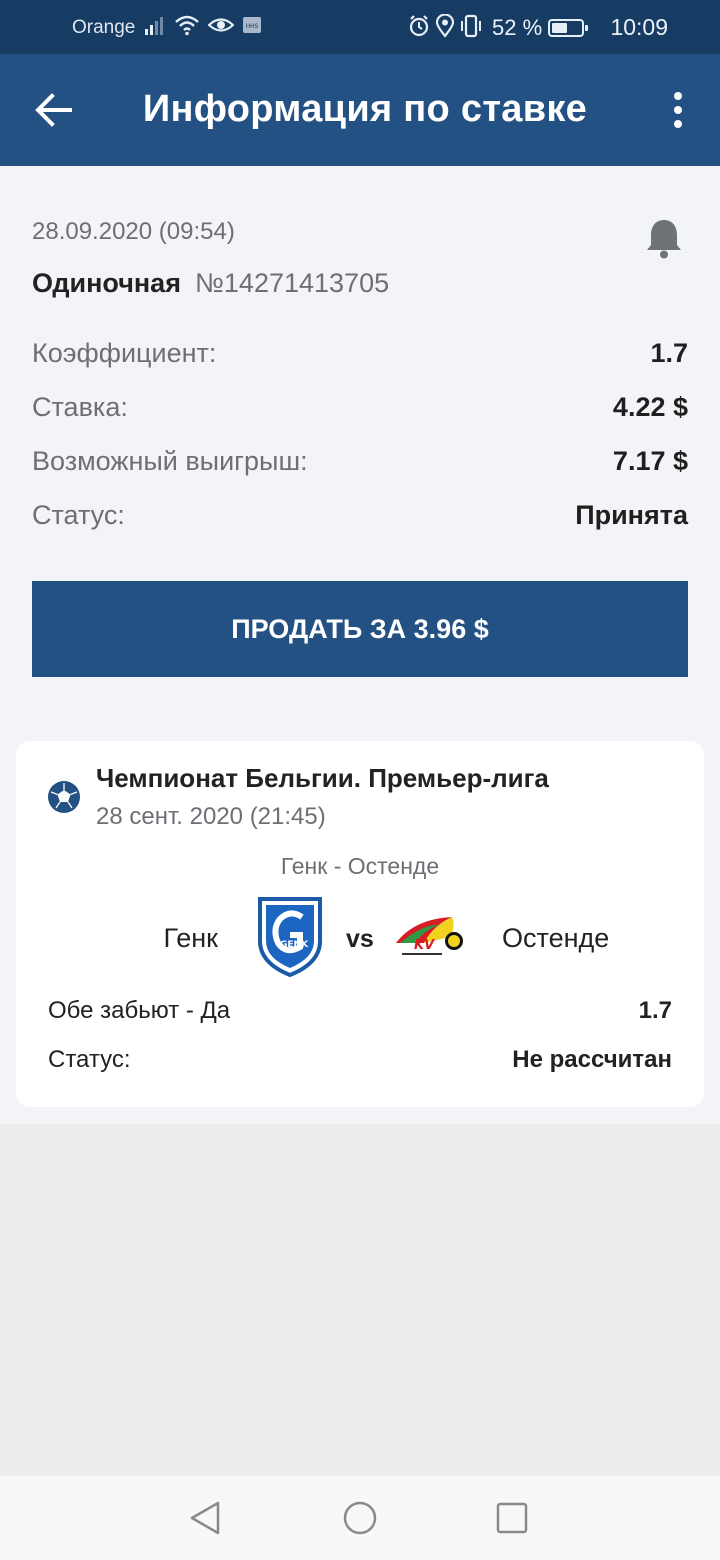 The image size is (720, 1560). I want to click on alarm-icon, so click(419, 26).